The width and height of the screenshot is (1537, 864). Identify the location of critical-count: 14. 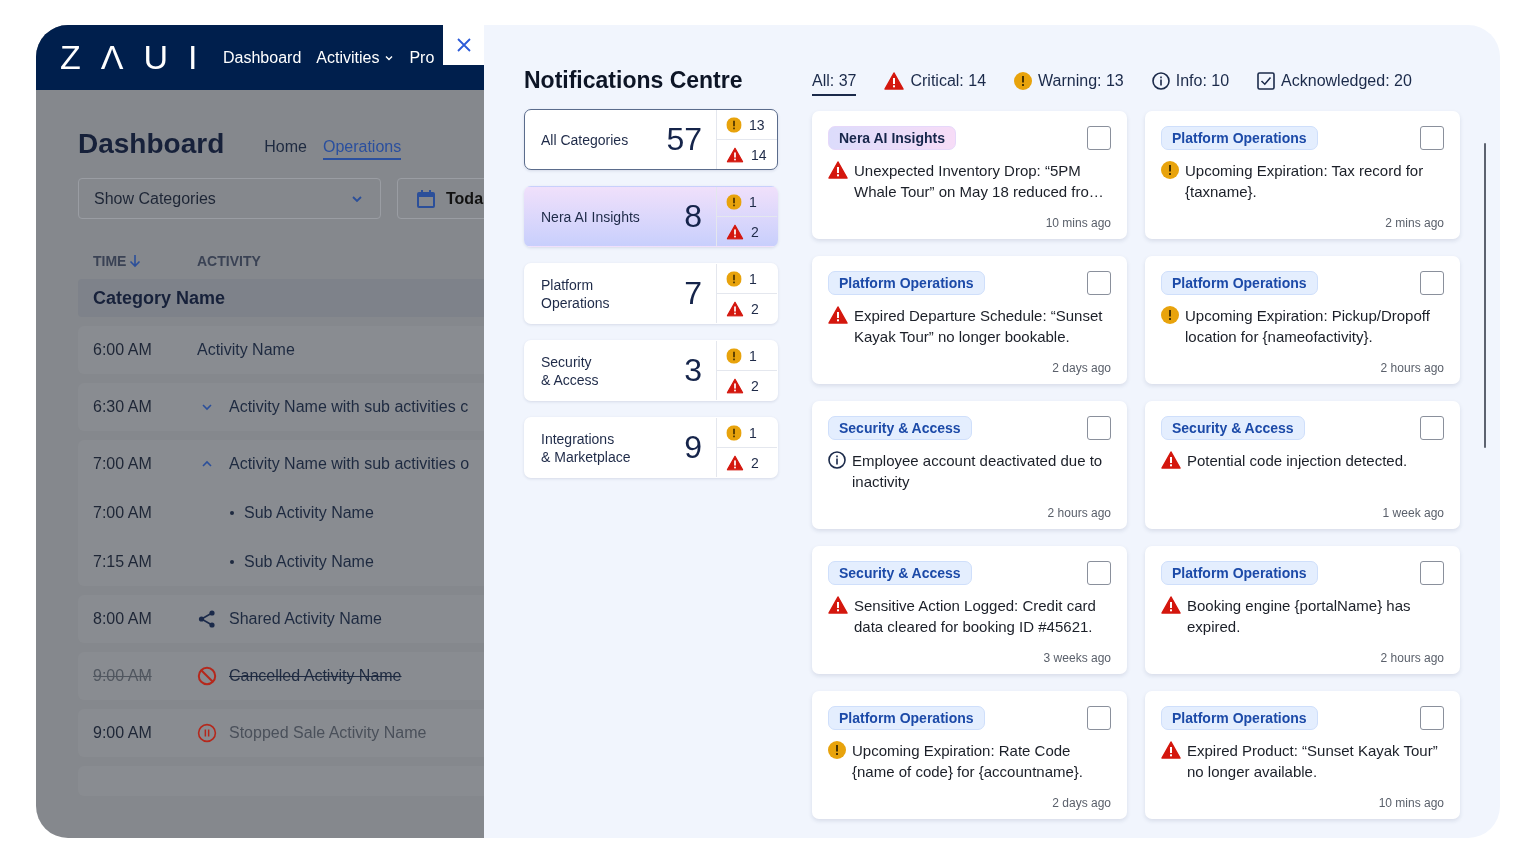
(759, 154).